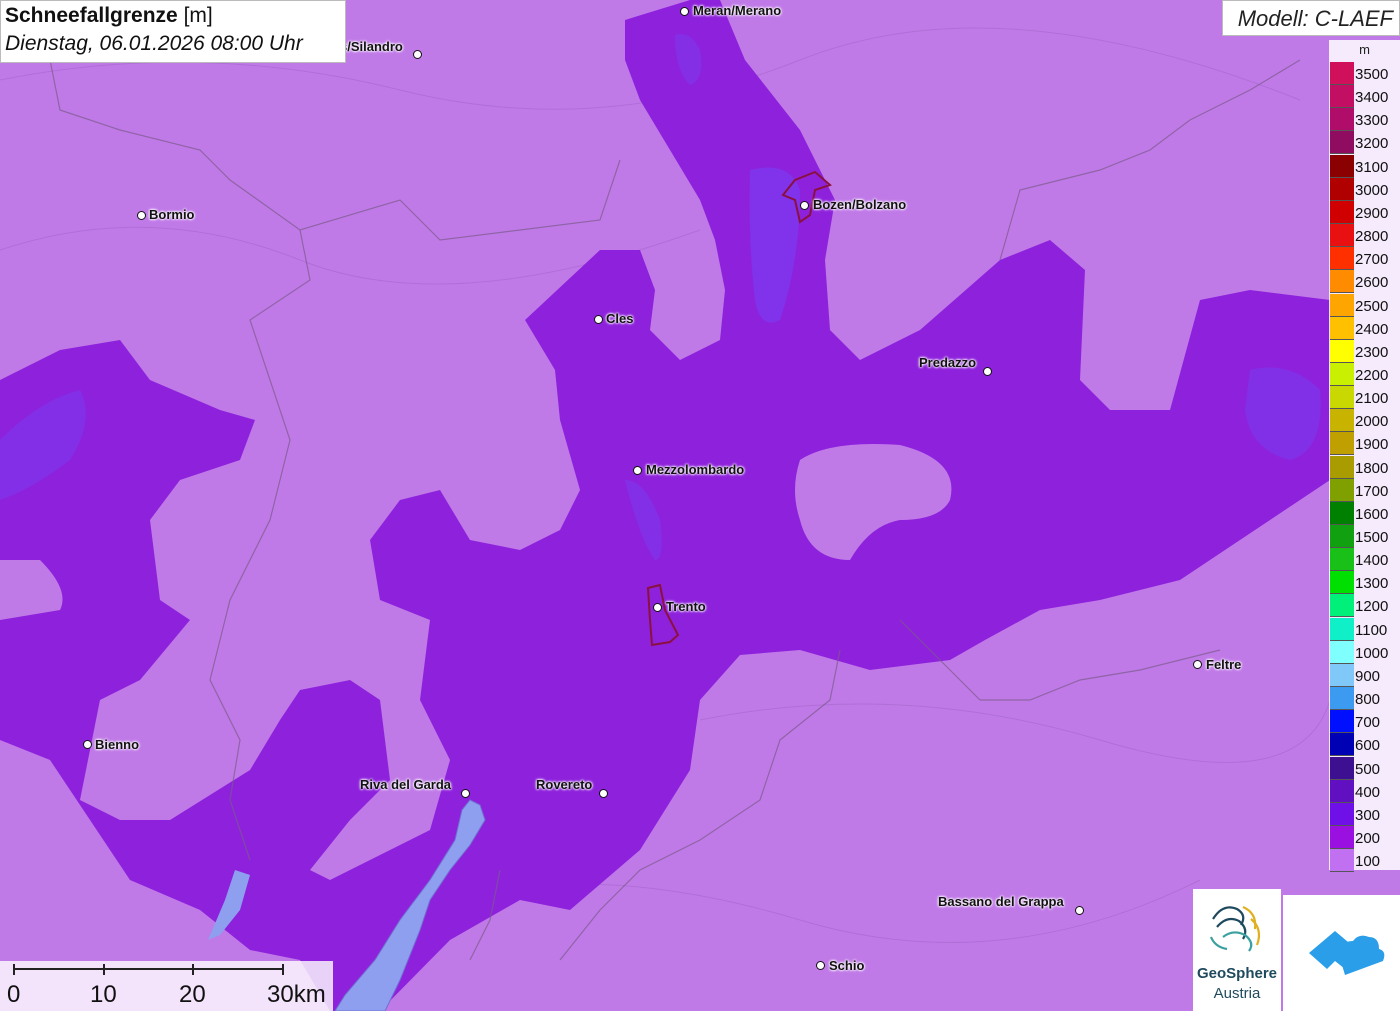 The height and width of the screenshot is (1011, 1400). Describe the element at coordinates (1372, 260) in the screenshot. I see `legend-label: 2700` at that location.